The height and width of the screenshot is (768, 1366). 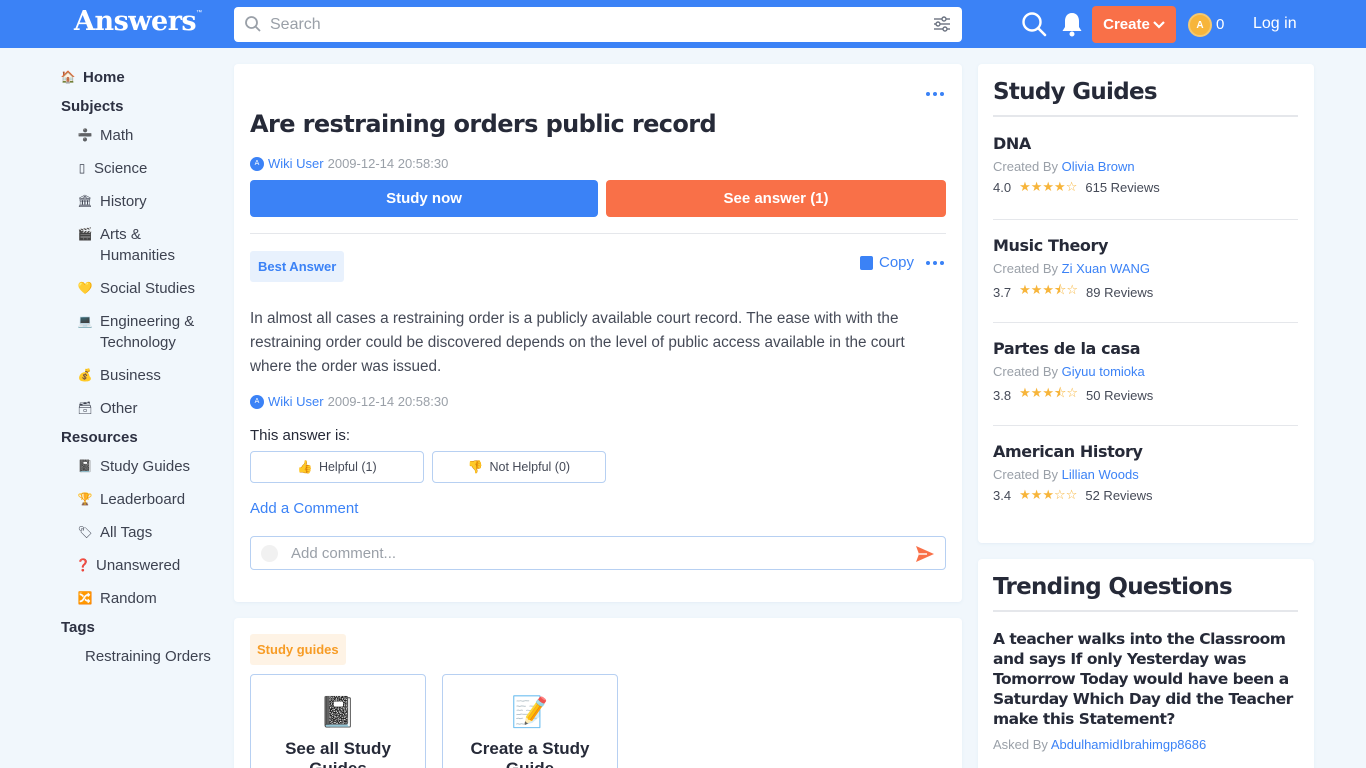 I want to click on shuffle-icon: 🔀, so click(x=85, y=598).